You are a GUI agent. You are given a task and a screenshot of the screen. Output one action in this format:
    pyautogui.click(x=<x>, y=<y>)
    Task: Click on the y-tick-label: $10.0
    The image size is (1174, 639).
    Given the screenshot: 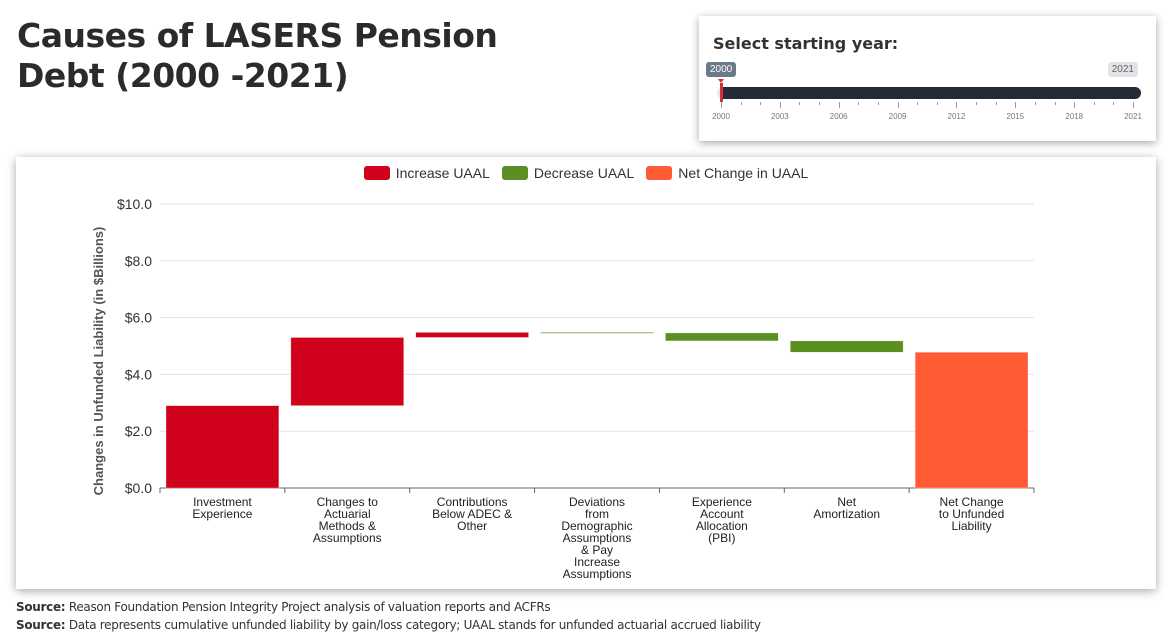 What is the action you would take?
    pyautogui.click(x=134, y=204)
    